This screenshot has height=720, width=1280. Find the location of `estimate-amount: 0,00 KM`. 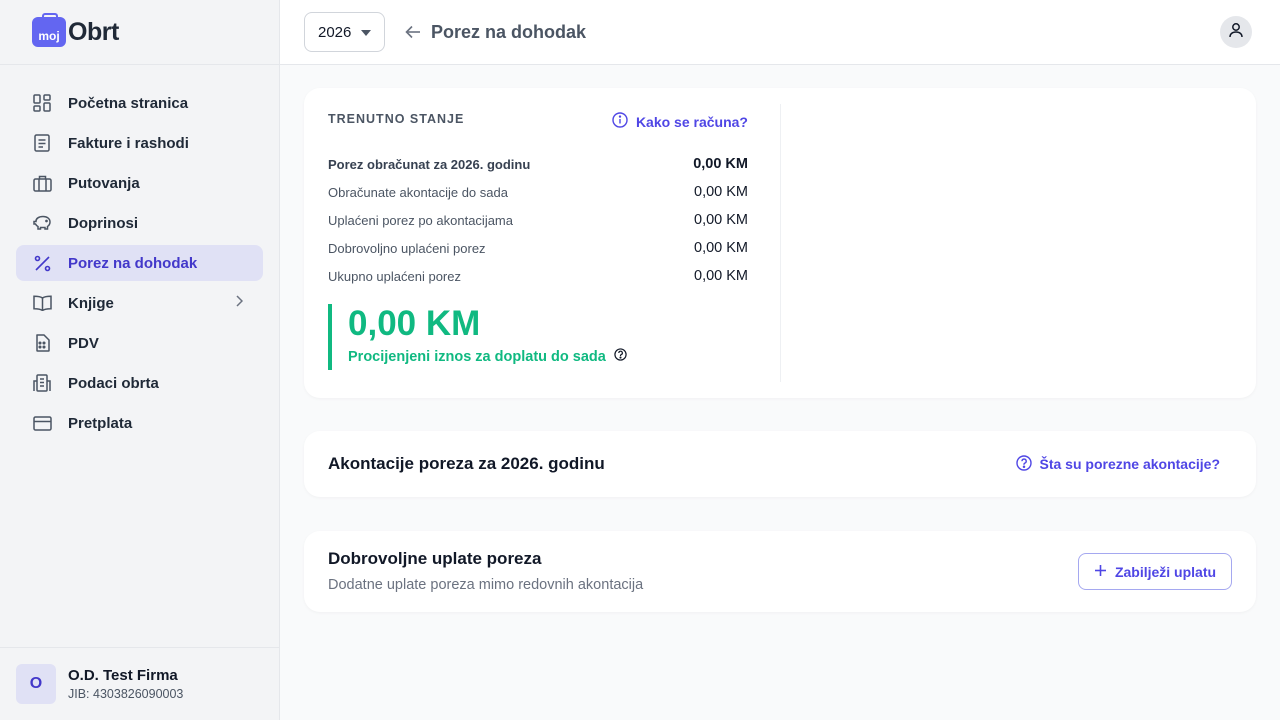

estimate-amount: 0,00 KM is located at coordinates (414, 323).